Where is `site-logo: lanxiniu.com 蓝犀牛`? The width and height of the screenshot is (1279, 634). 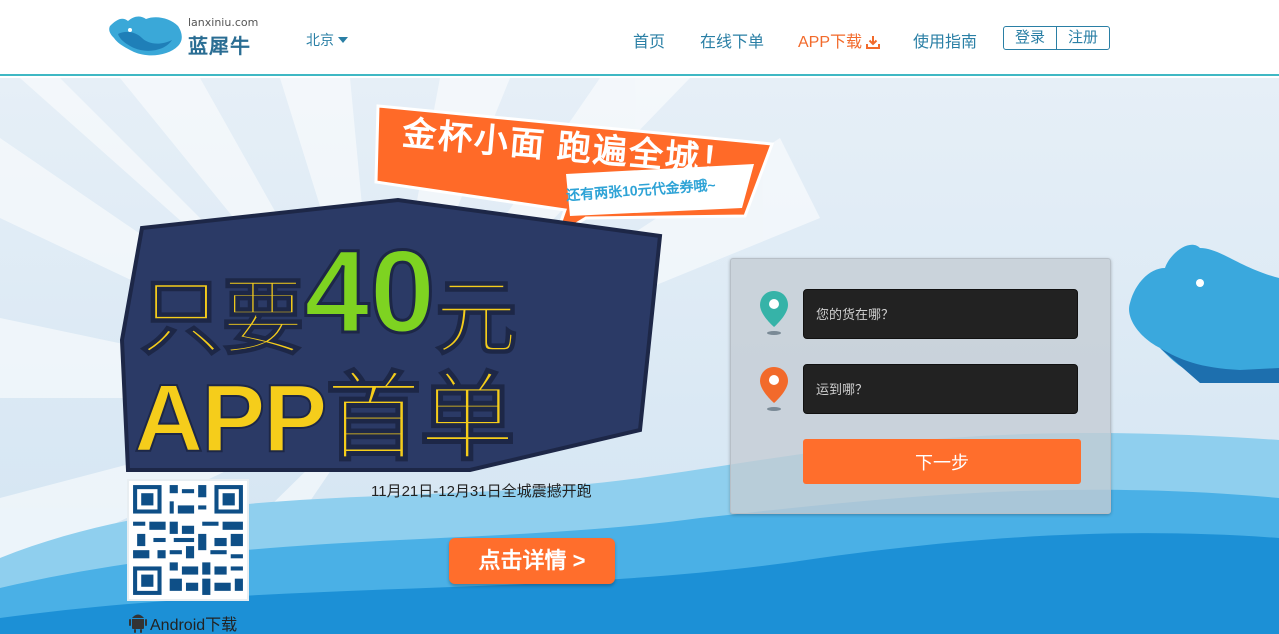 site-logo: lanxiniu.com 蓝犀牛 is located at coordinates (188, 37).